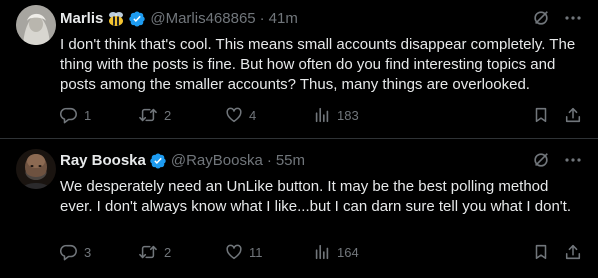  I want to click on tweet-header: Ray Booska @RayBooska · 55m, so click(182, 161).